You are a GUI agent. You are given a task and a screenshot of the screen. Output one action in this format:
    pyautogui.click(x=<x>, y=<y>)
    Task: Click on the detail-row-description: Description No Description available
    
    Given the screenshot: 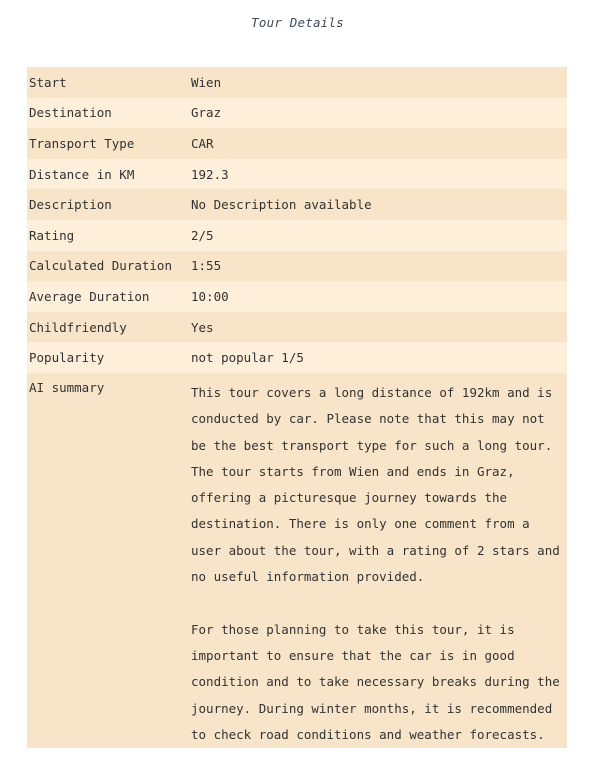 What is the action you would take?
    pyautogui.click(x=297, y=204)
    